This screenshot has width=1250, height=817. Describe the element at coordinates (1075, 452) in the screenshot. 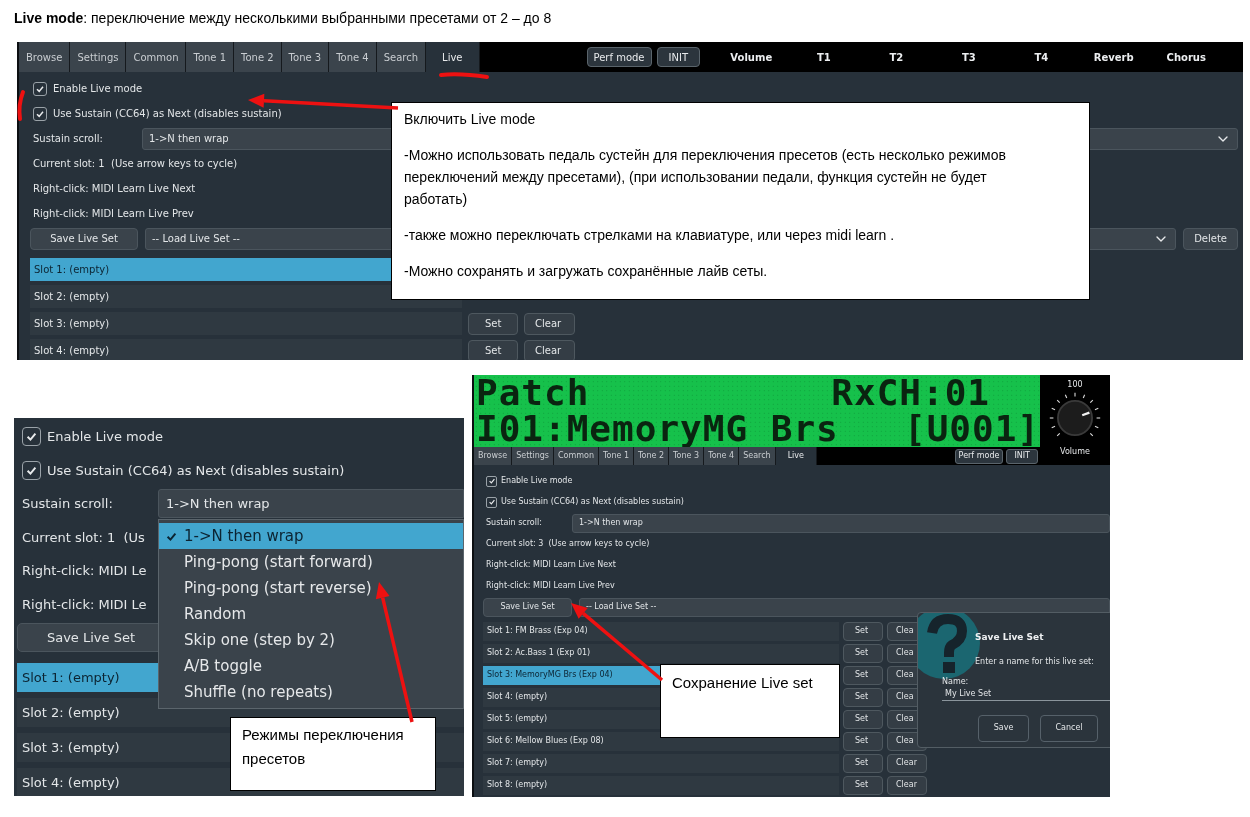

I see `volume-label: Volume` at that location.